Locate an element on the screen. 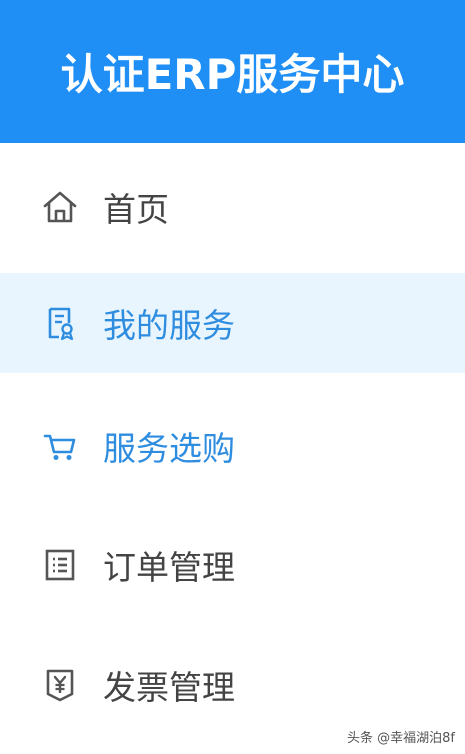 The width and height of the screenshot is (465, 754). menu-item-service-purchase: 服务选购 is located at coordinates (232, 446).